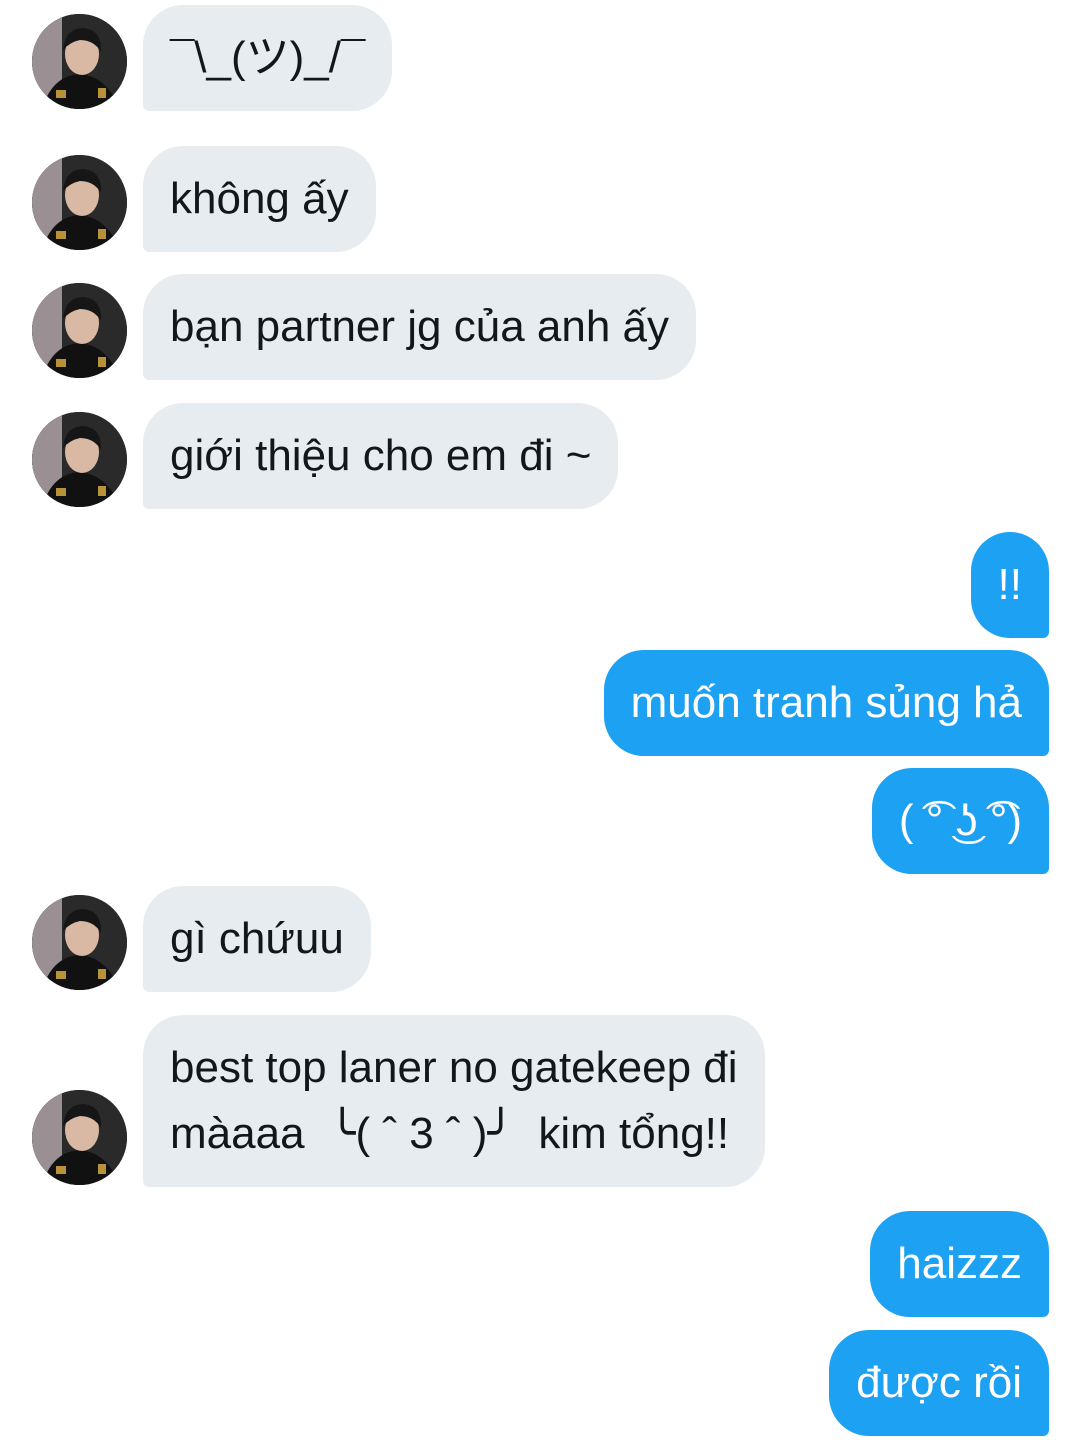 This screenshot has height=1440, width=1080. I want to click on message-bubble: !!, so click(1009, 585).